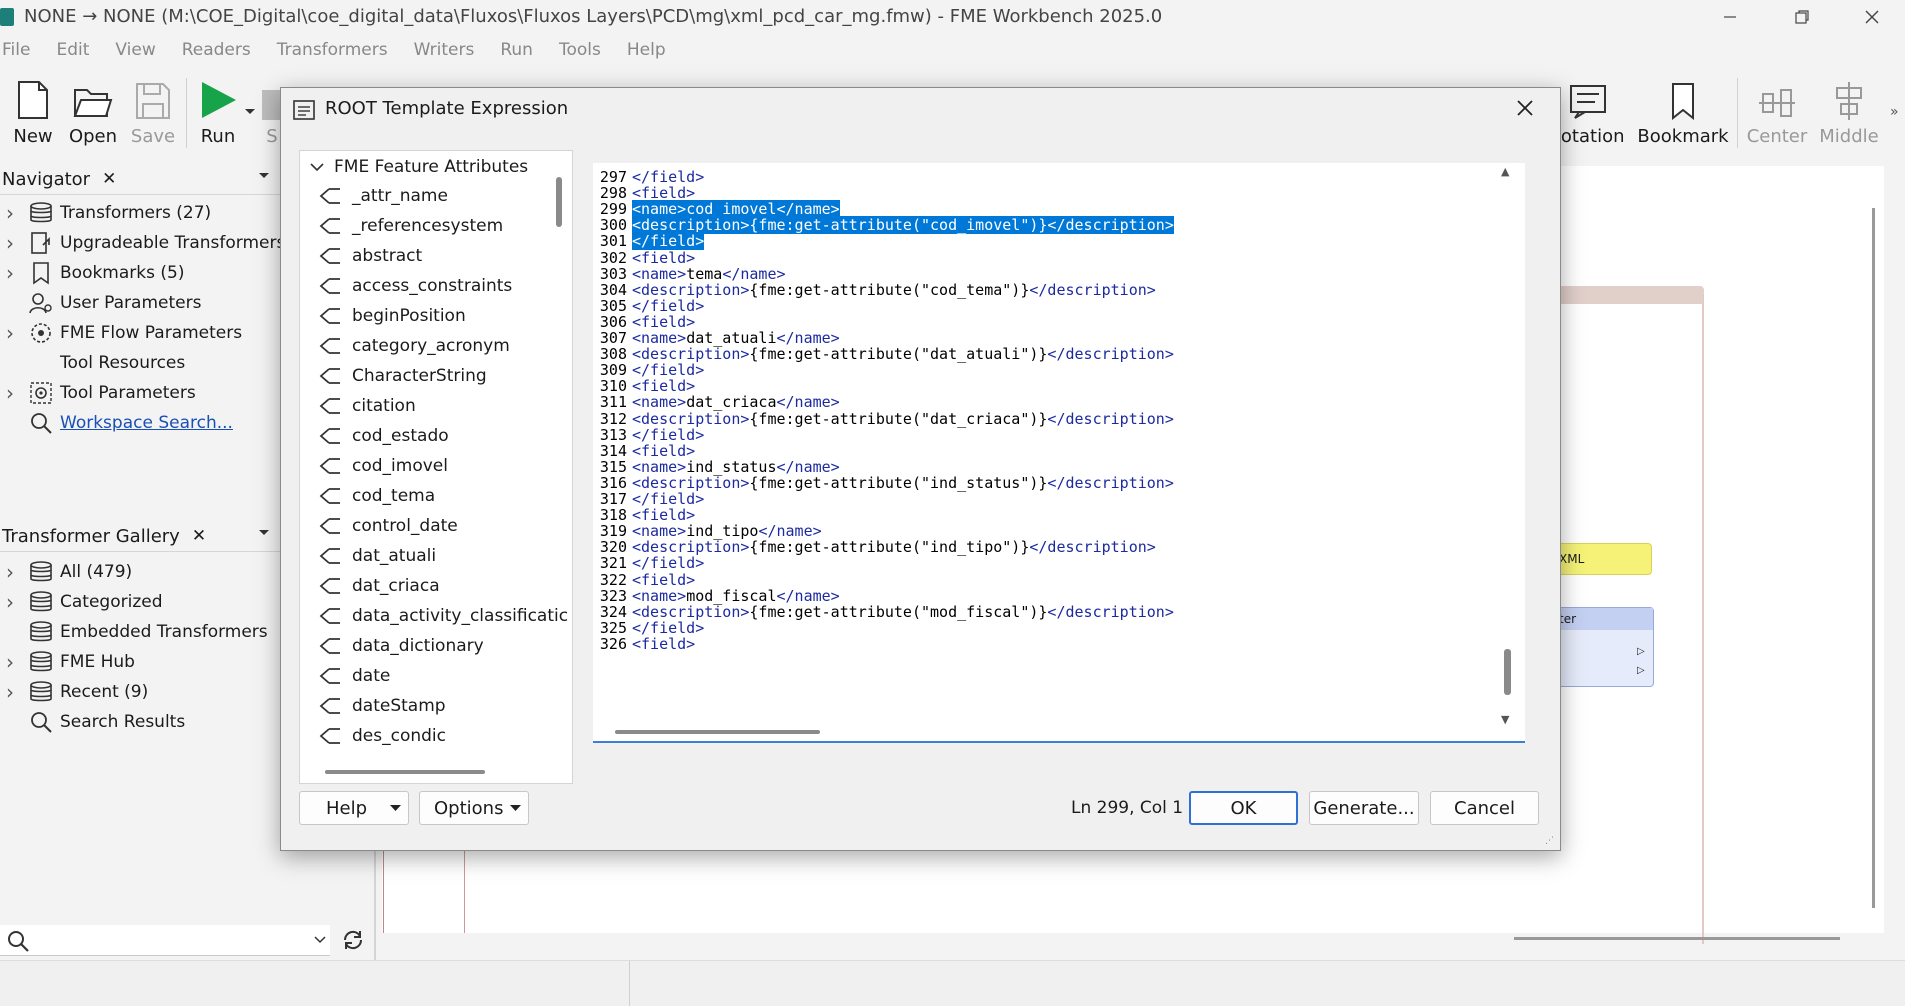  What do you see at coordinates (392, 316) in the screenshot?
I see `attribute-item: beginPosition` at bounding box center [392, 316].